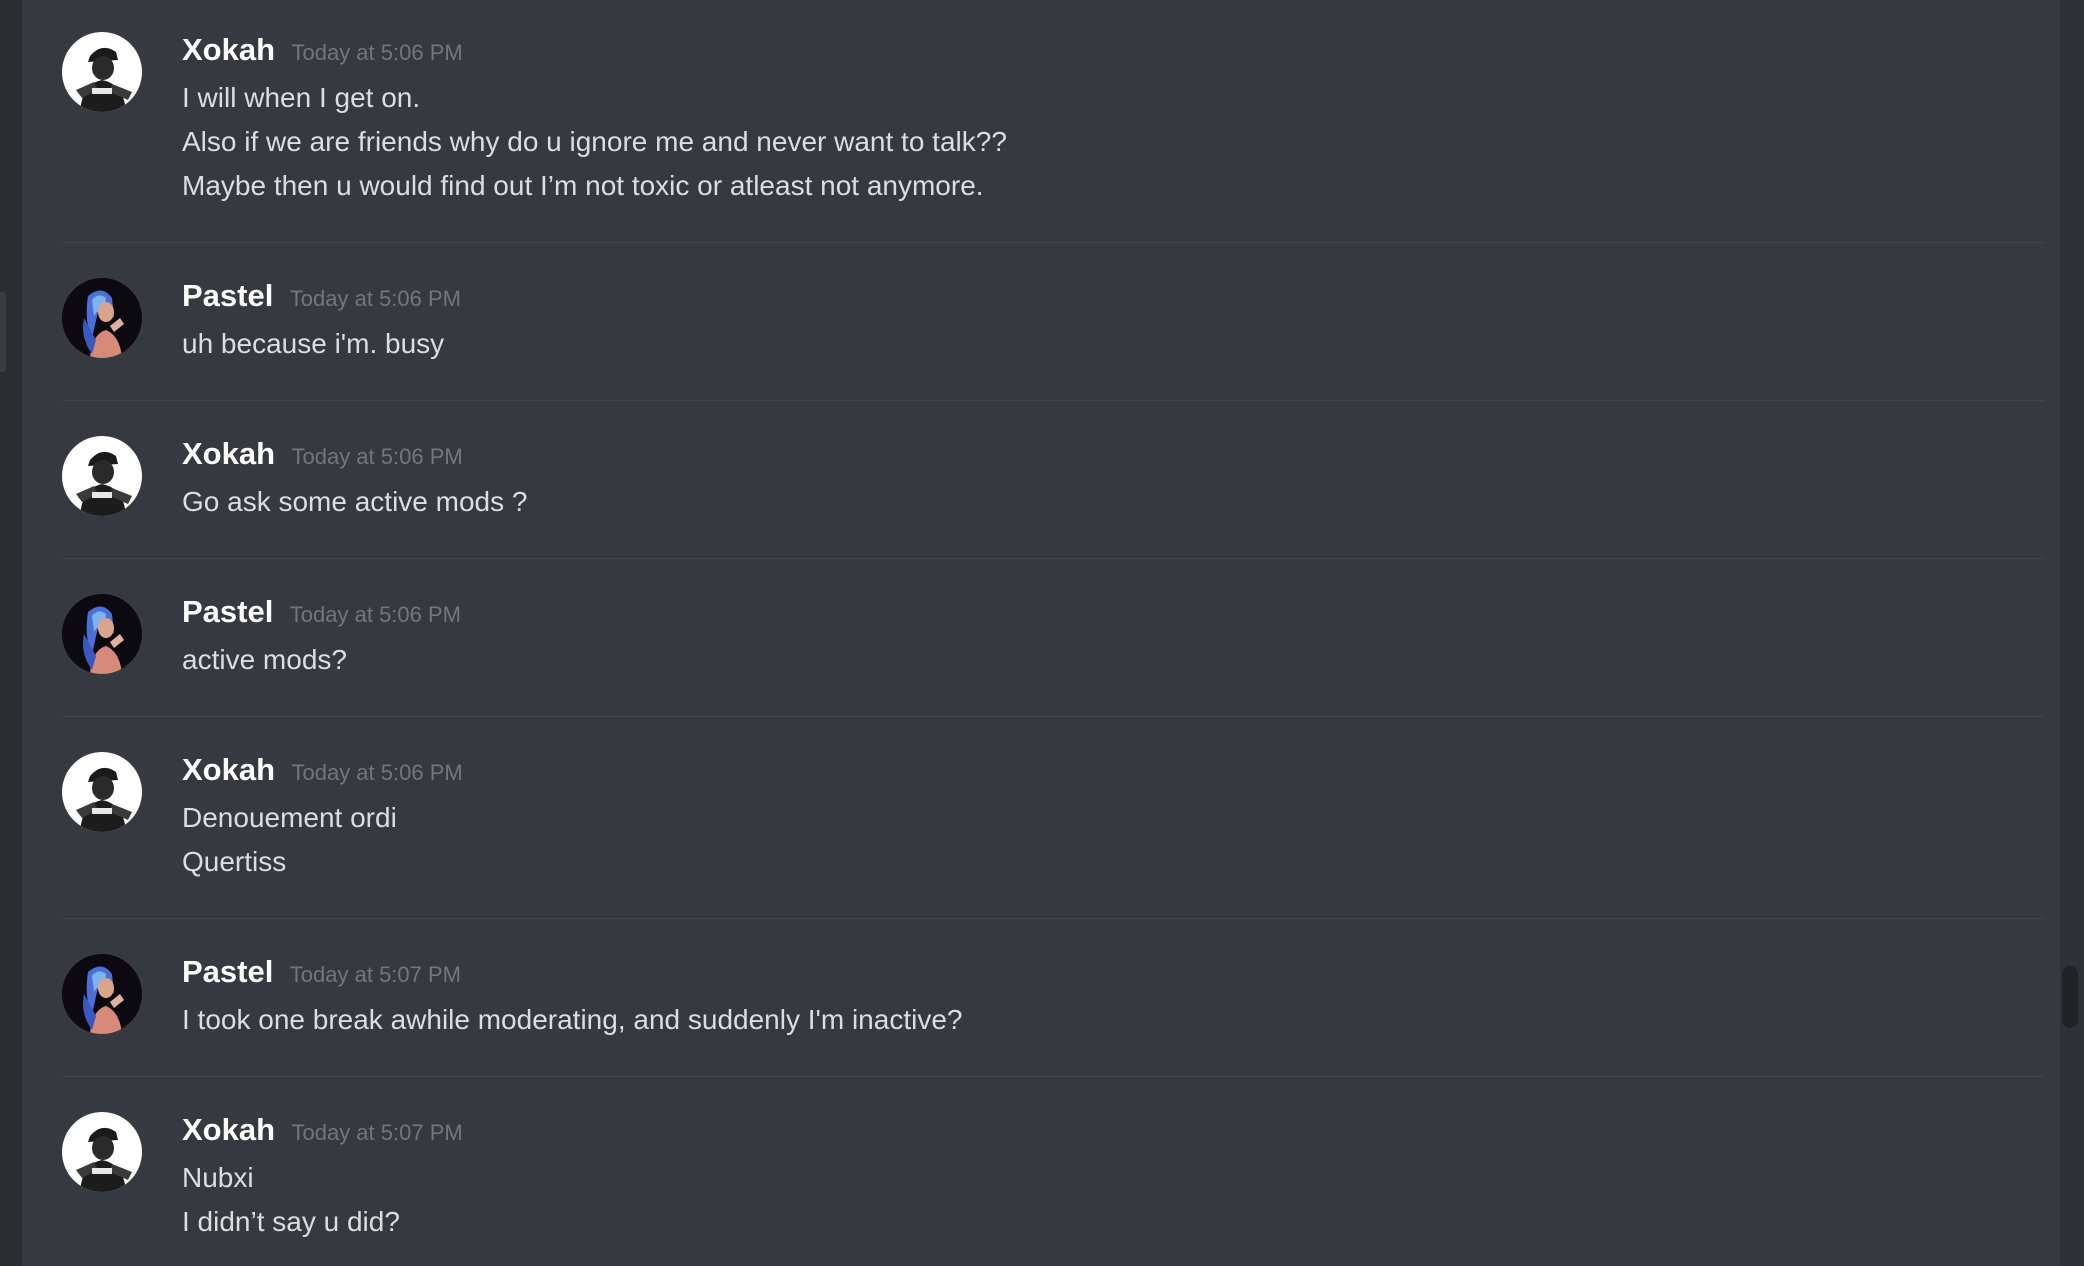  I want to click on message-line: Denouement ordi, so click(289, 817).